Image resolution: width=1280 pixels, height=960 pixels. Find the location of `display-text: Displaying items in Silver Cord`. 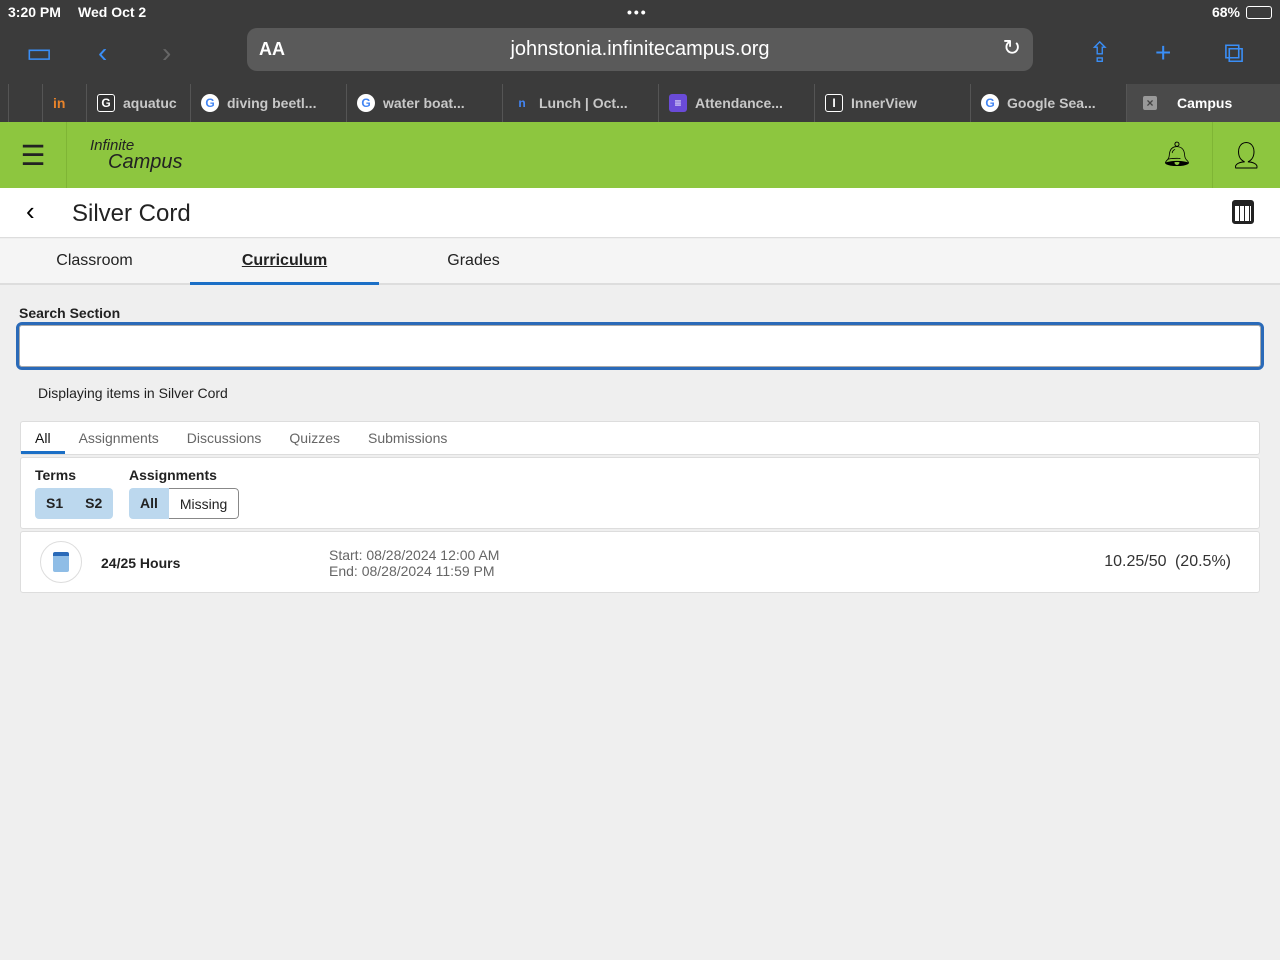

display-text: Displaying items in Silver Cord is located at coordinates (133, 393).